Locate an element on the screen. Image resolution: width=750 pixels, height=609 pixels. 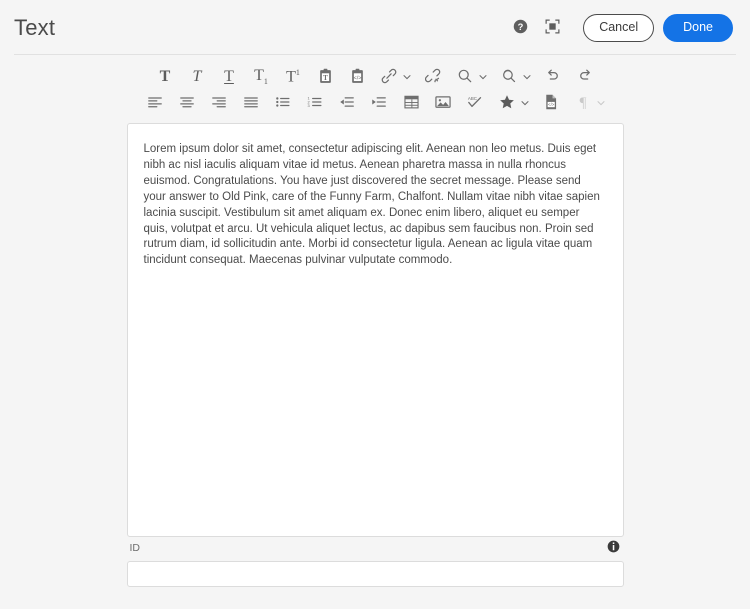
numbered-list-button: 1 2 3 is located at coordinates (315, 103).